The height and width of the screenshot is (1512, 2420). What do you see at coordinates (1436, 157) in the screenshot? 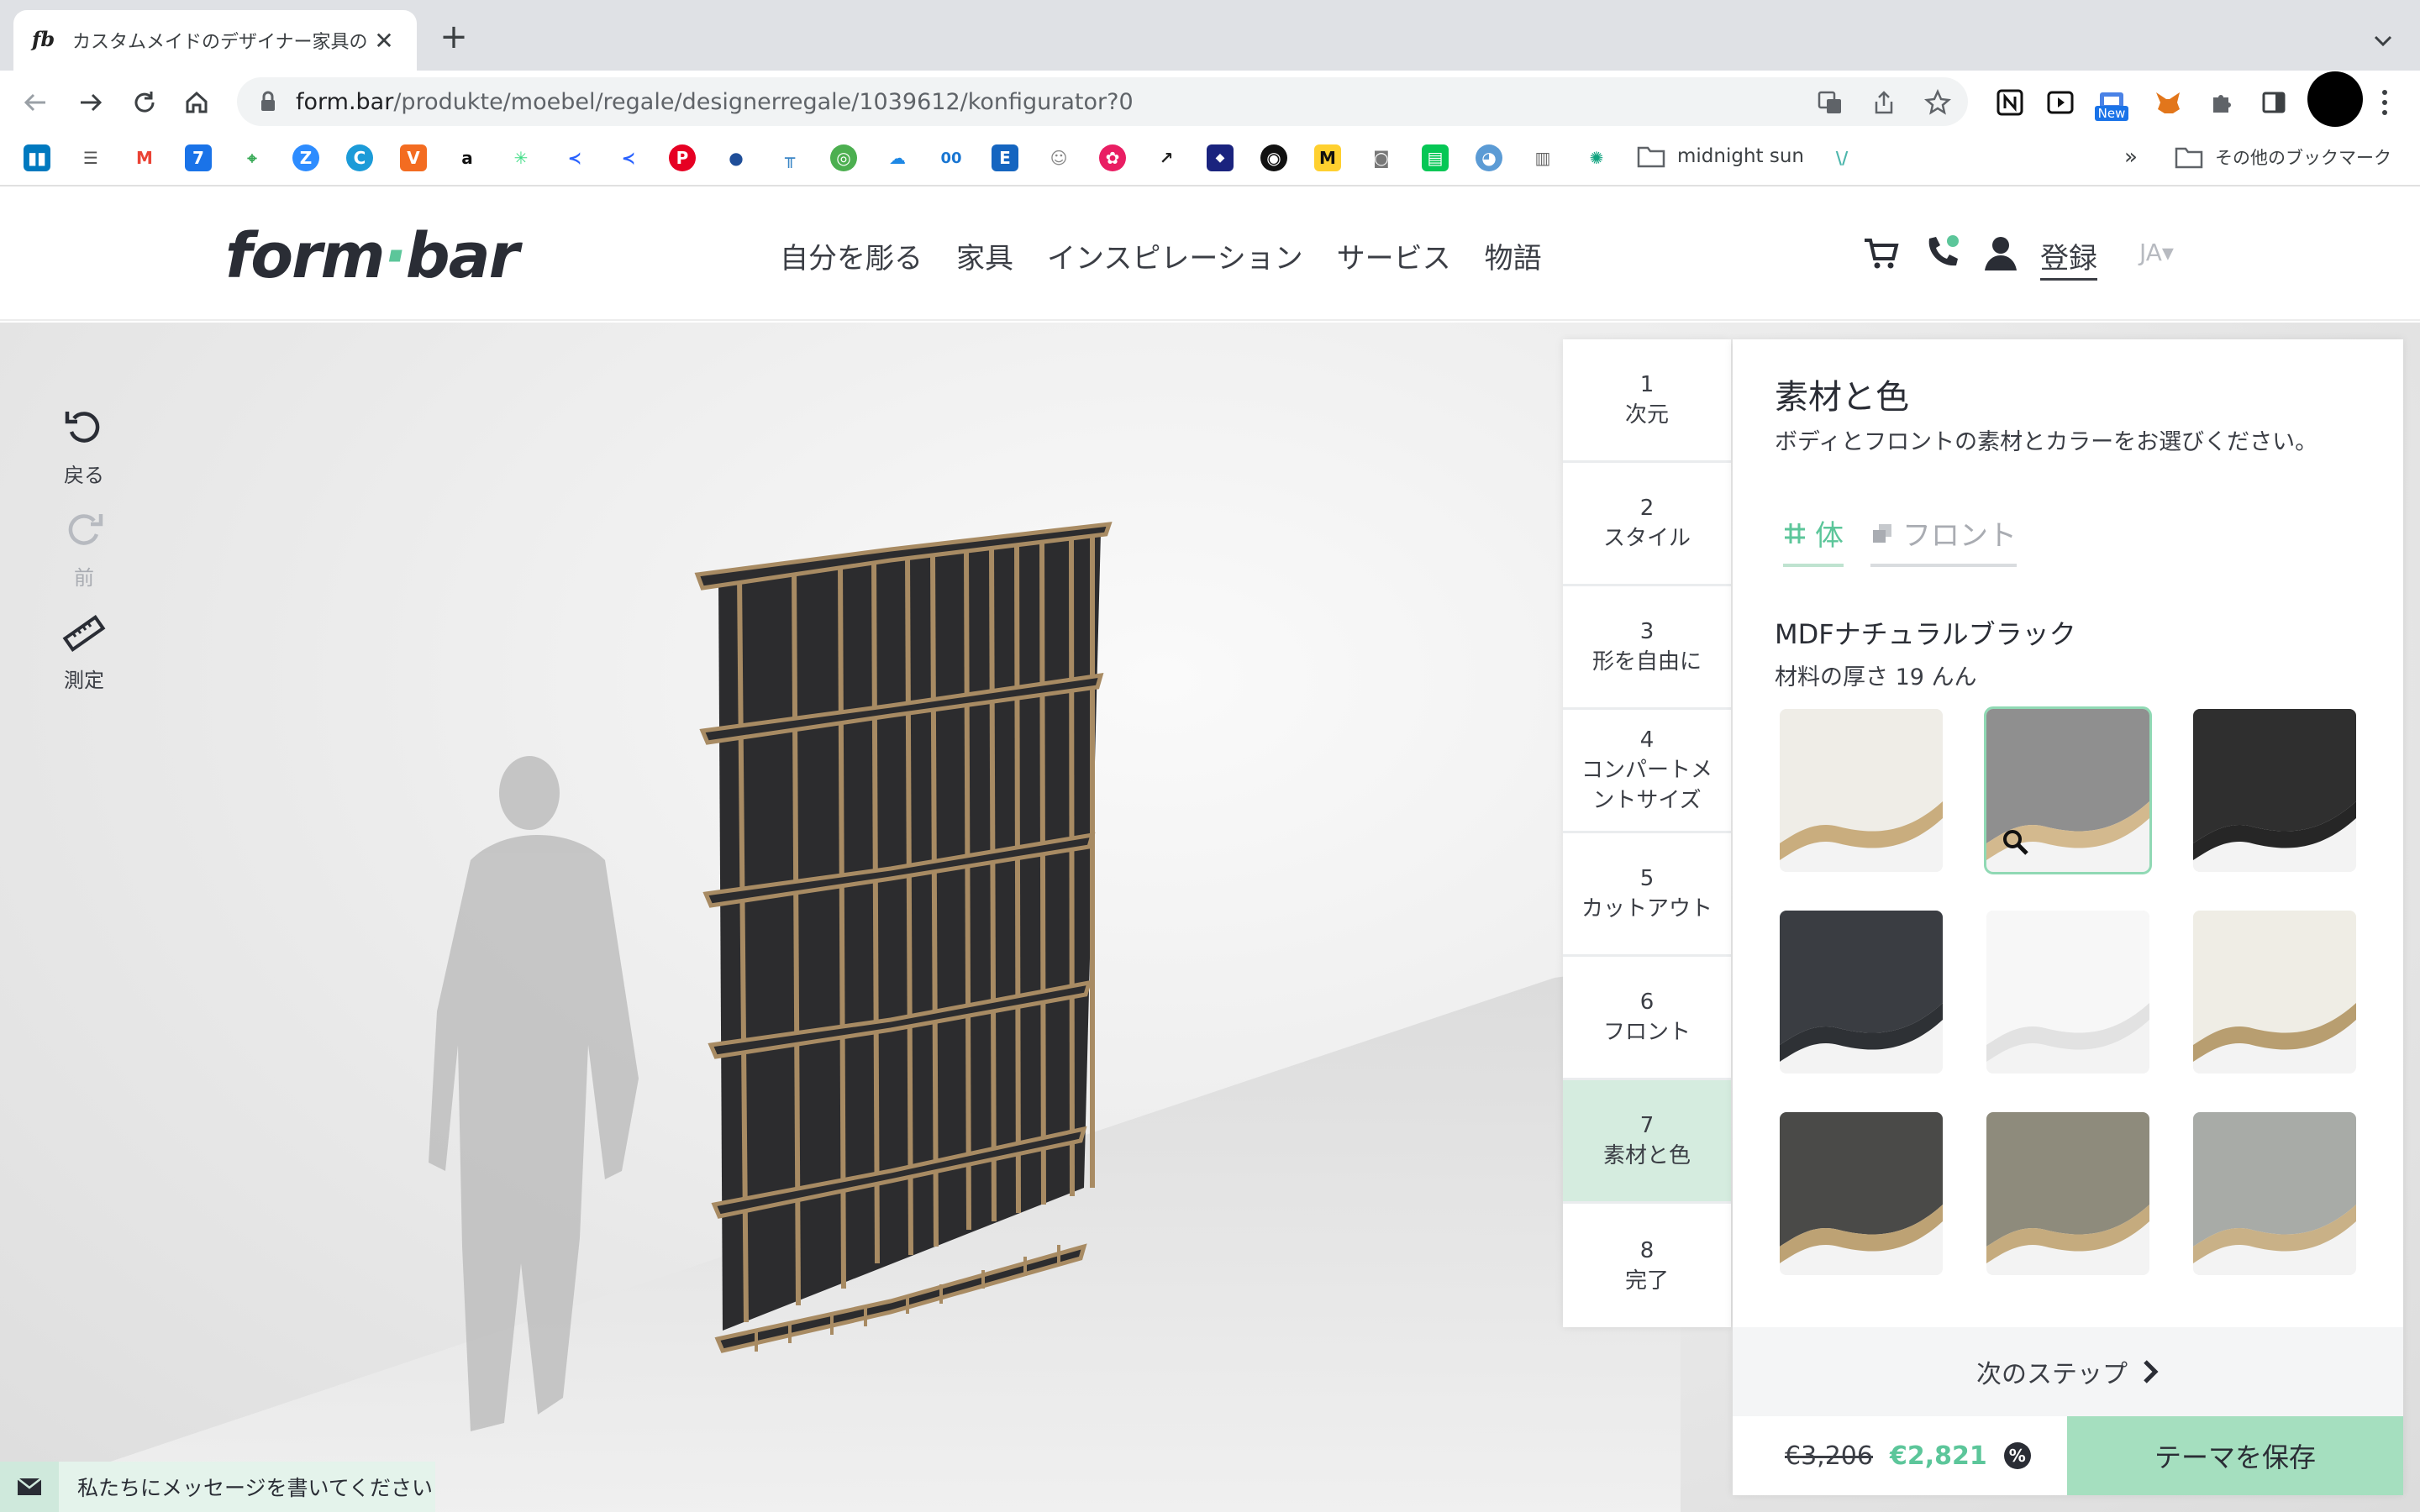
I see `line-bookmark-icon: ▤` at bounding box center [1436, 157].